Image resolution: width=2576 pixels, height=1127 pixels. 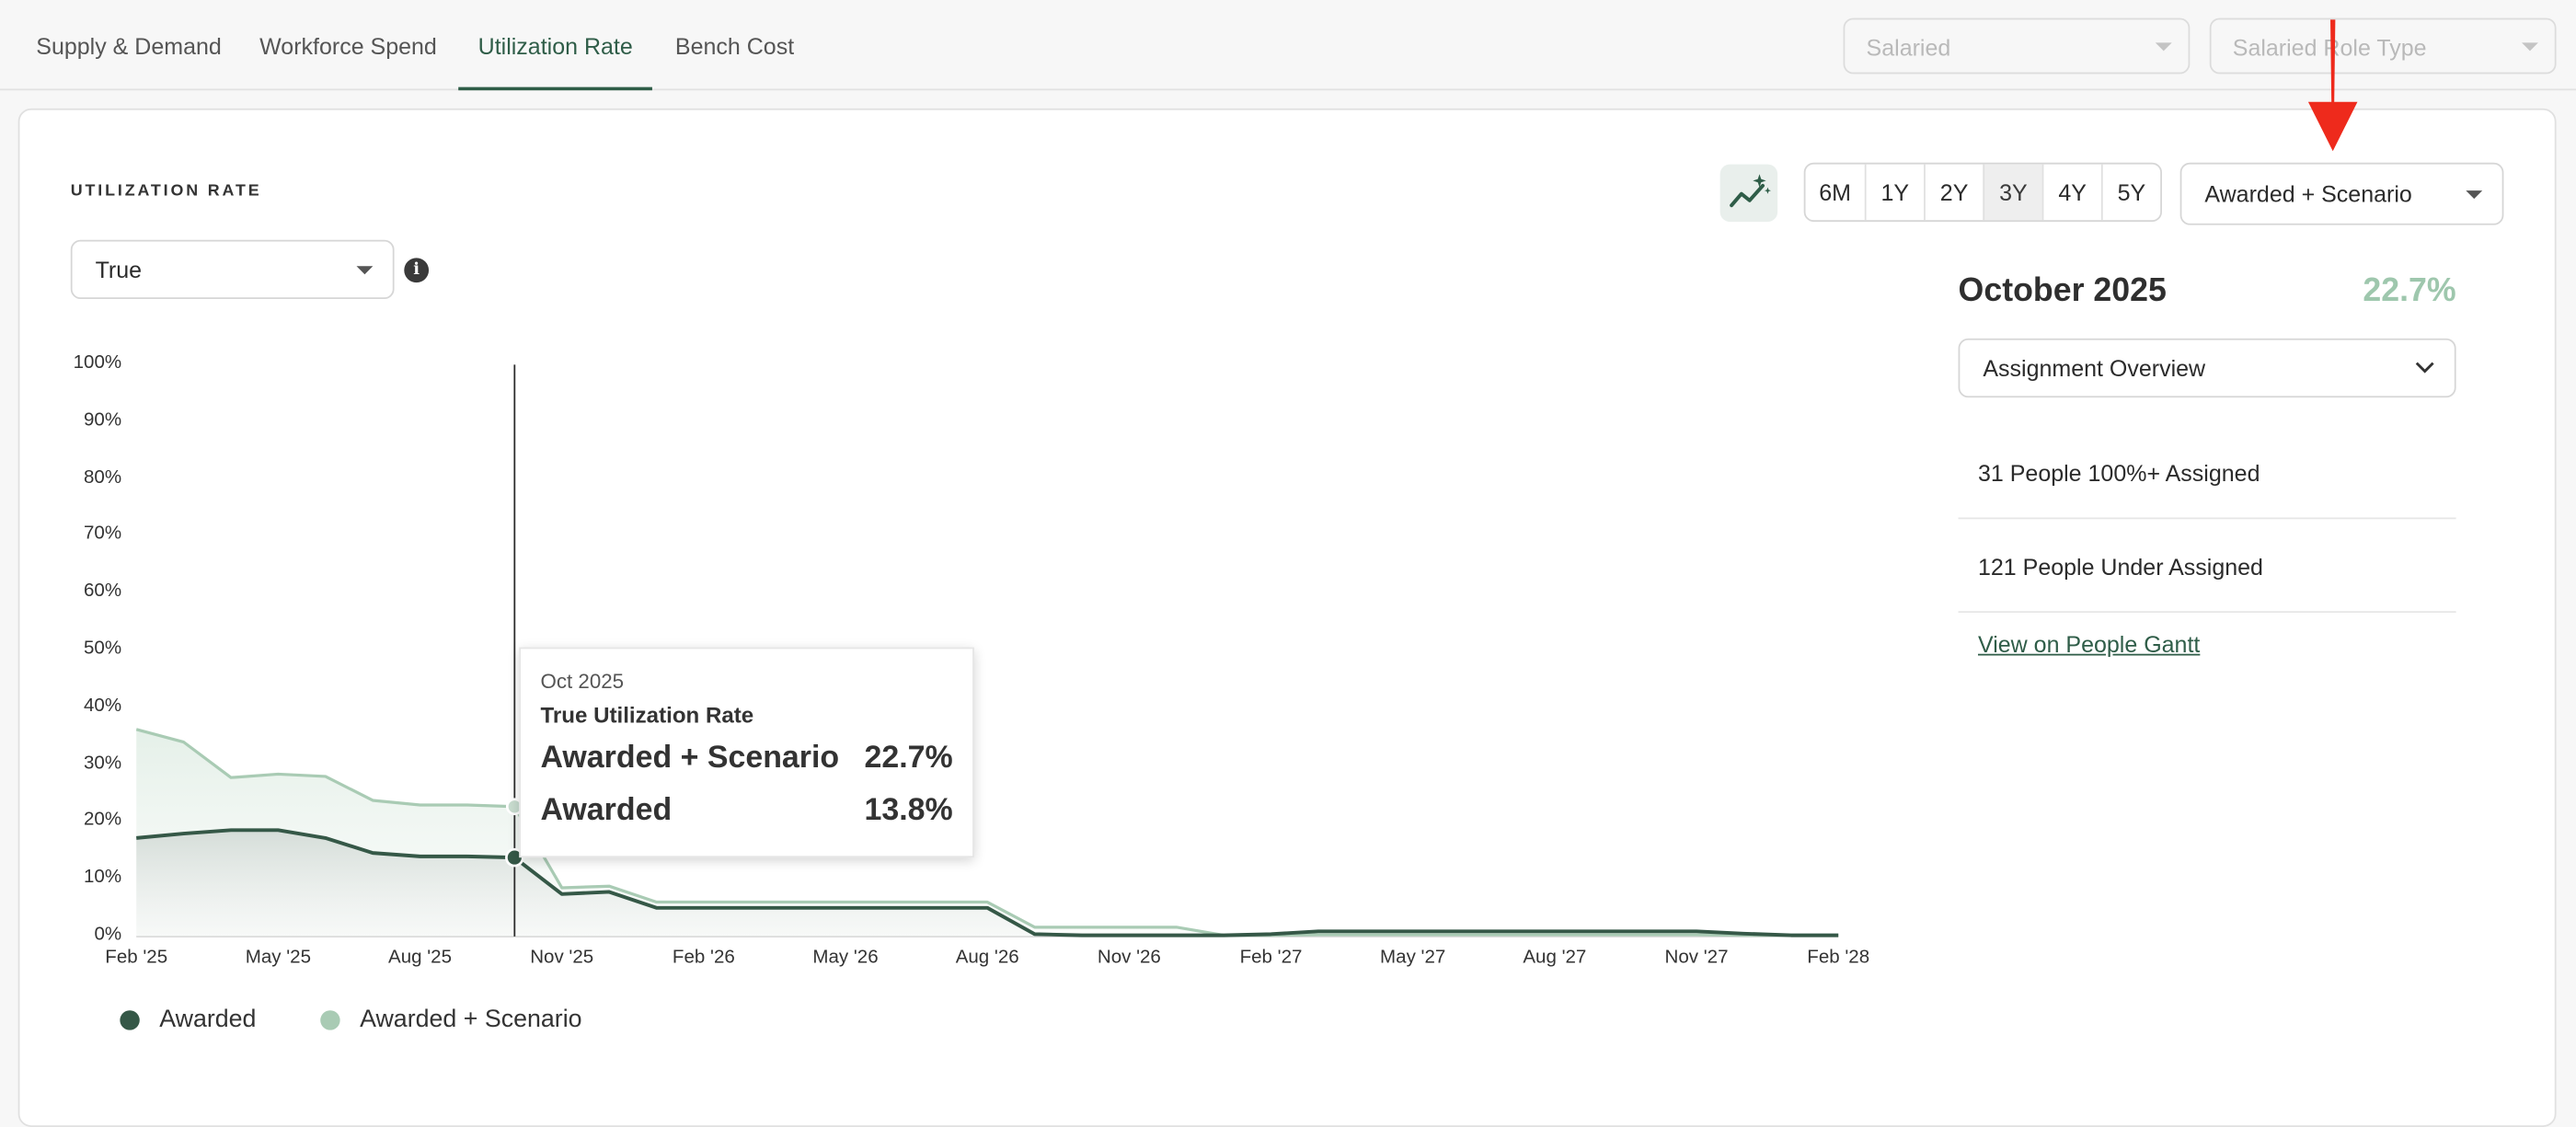 What do you see at coordinates (908, 810) in the screenshot?
I see `tooltip-series-value: 13.8%` at bounding box center [908, 810].